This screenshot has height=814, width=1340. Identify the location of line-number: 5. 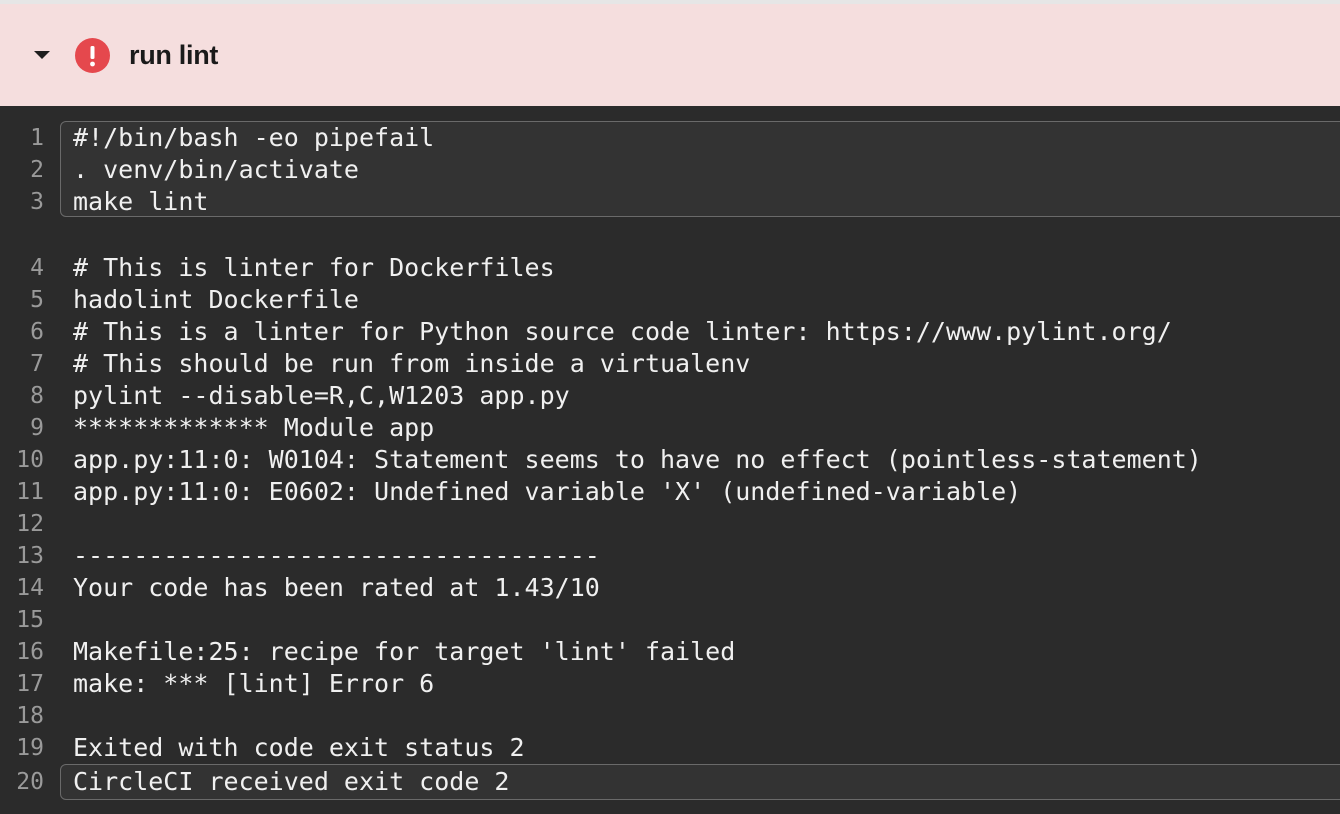
(37, 300).